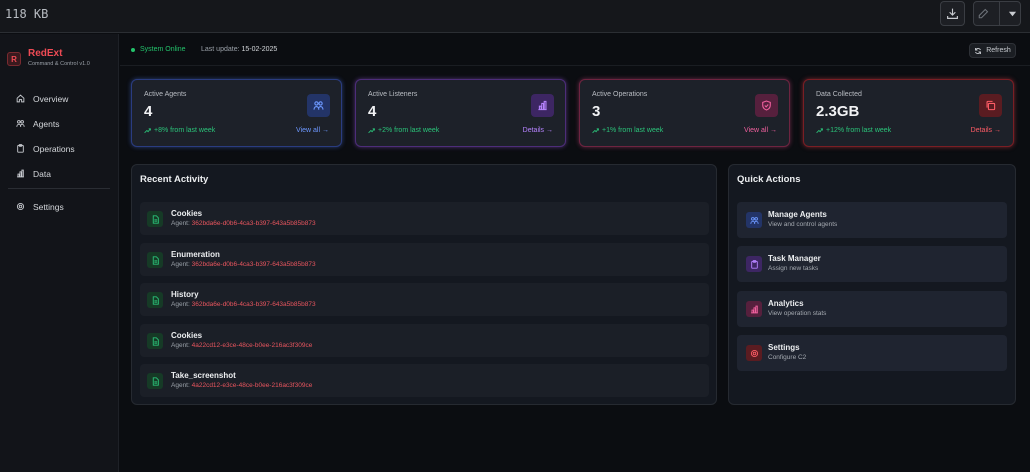 This screenshot has width=1030, height=472. Describe the element at coordinates (872, 220) in the screenshot. I see `quick-action-manage-agents: Manage Agents View and control agents` at that location.